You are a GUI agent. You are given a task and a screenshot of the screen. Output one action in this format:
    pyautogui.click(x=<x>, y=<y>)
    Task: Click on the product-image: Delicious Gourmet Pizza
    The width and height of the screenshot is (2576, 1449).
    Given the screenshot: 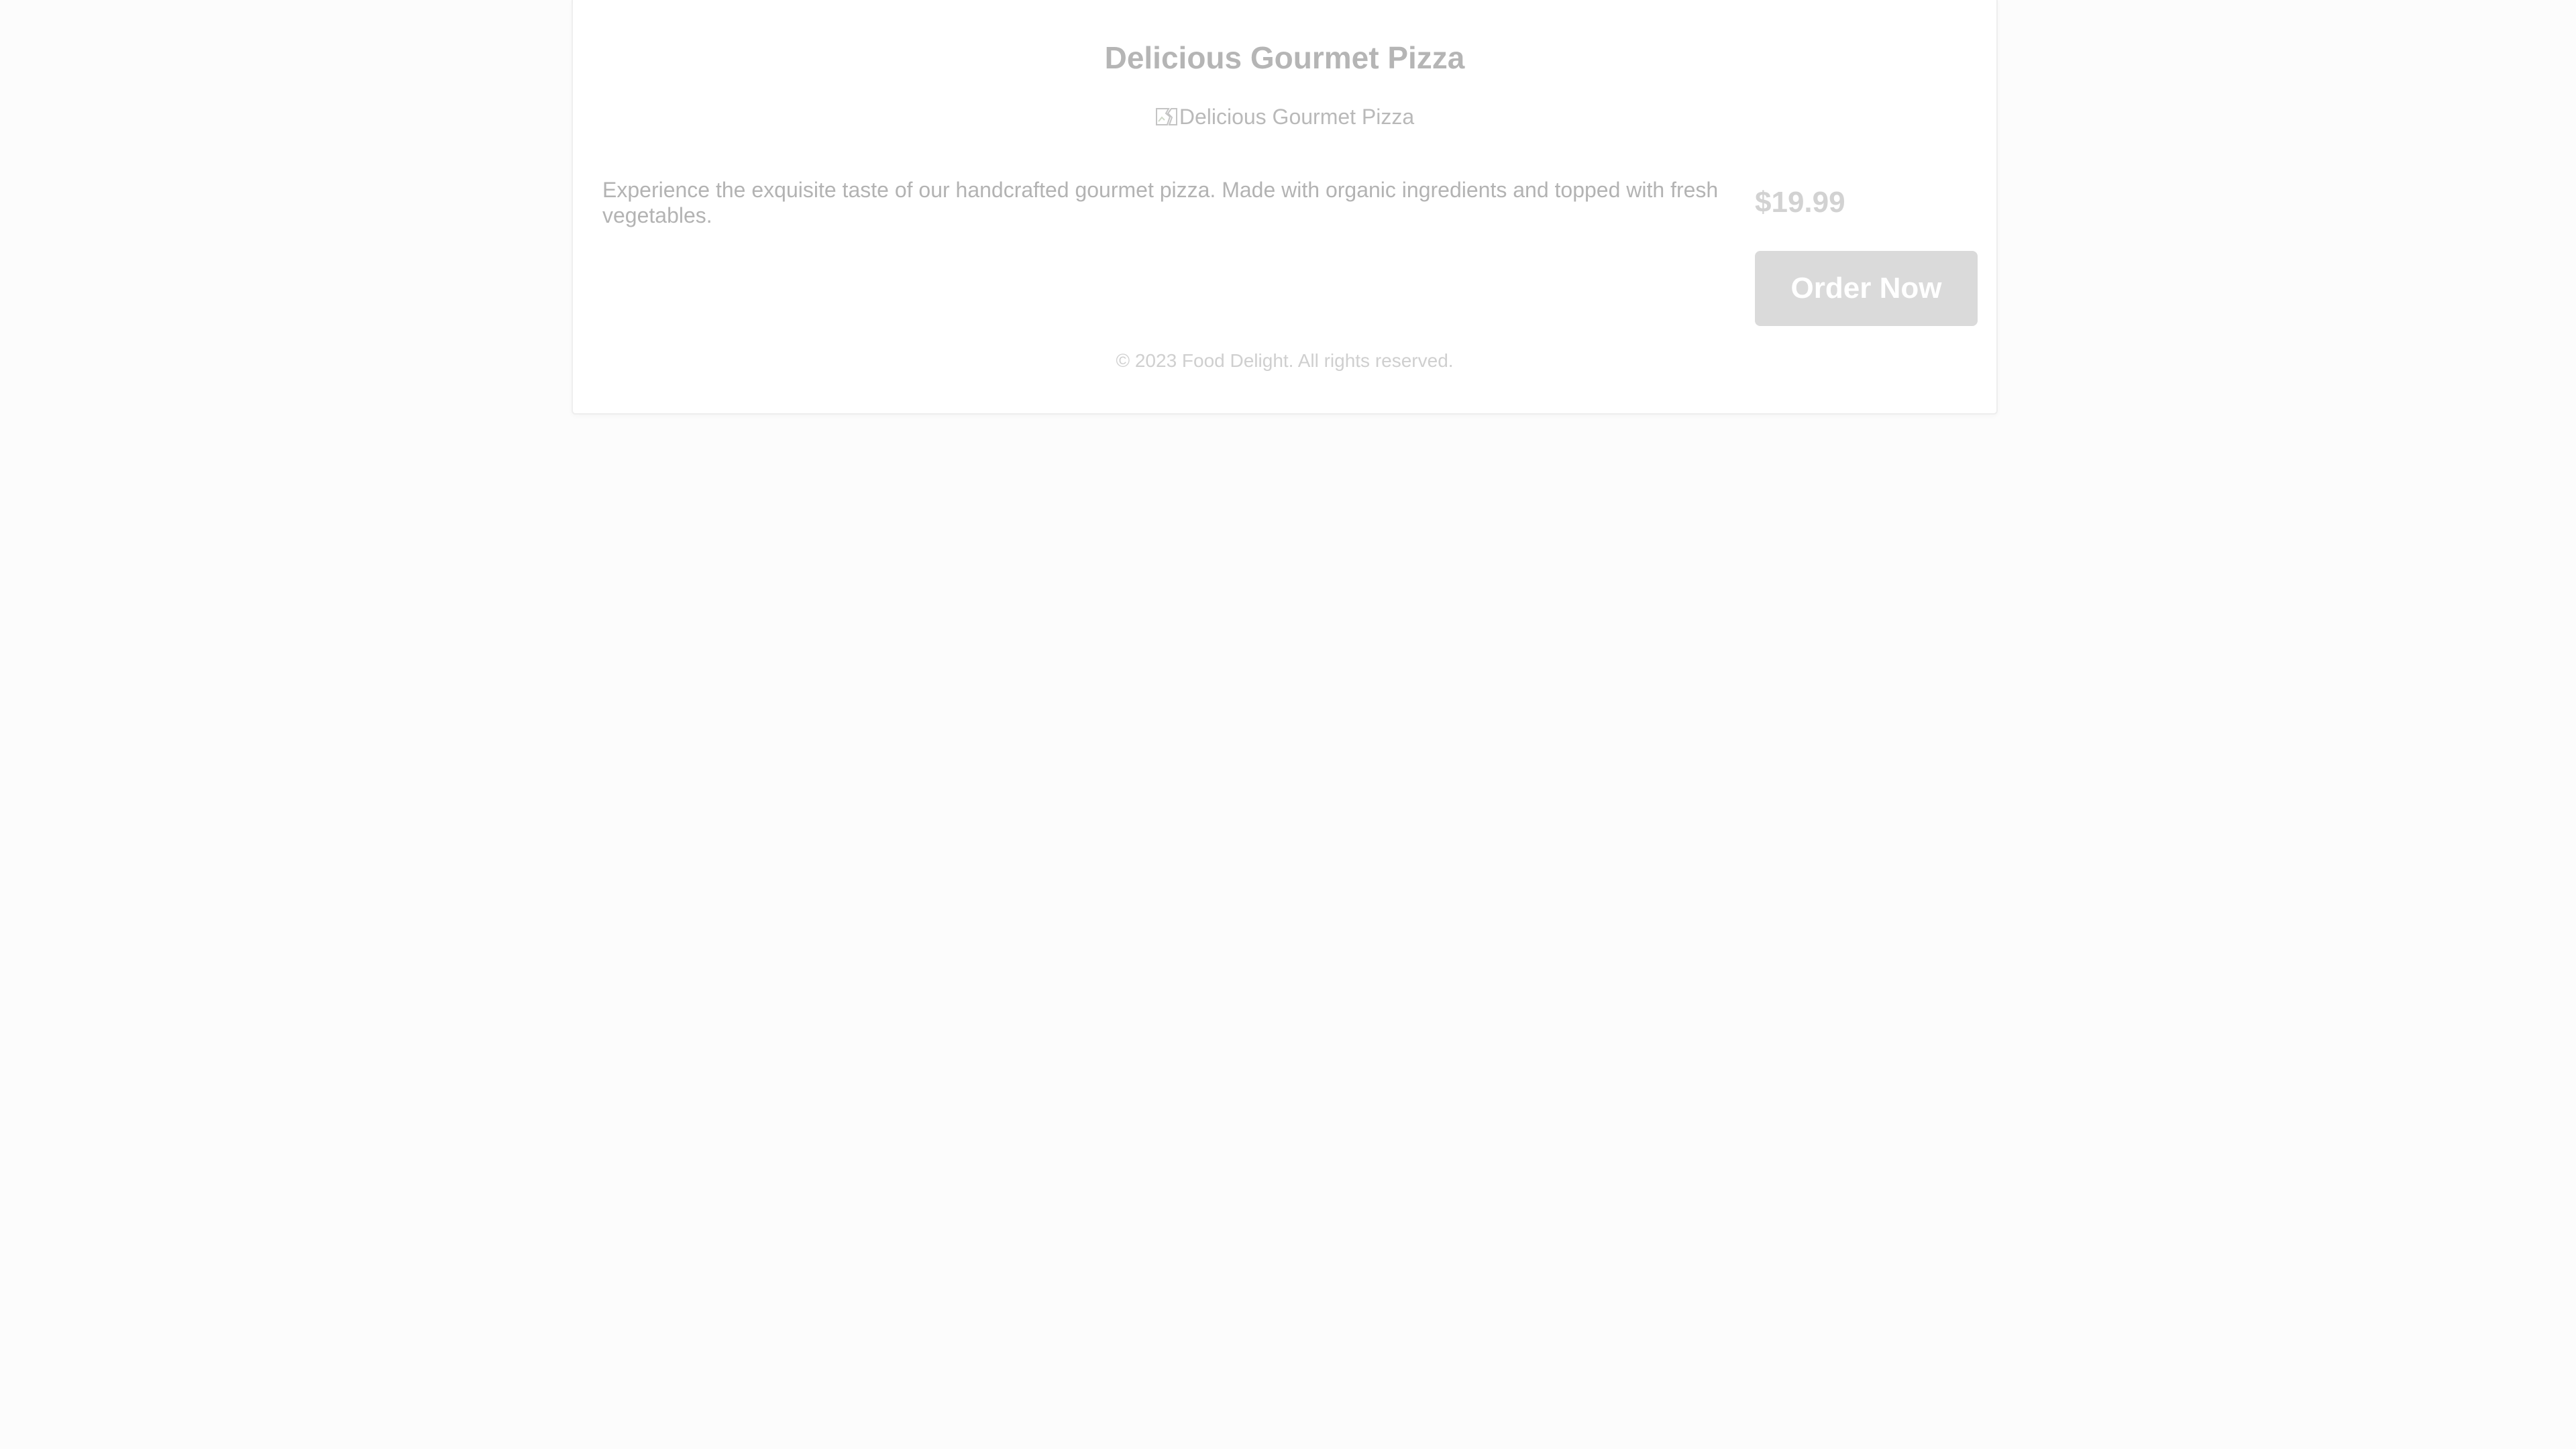 What is the action you would take?
    pyautogui.click(x=1284, y=117)
    